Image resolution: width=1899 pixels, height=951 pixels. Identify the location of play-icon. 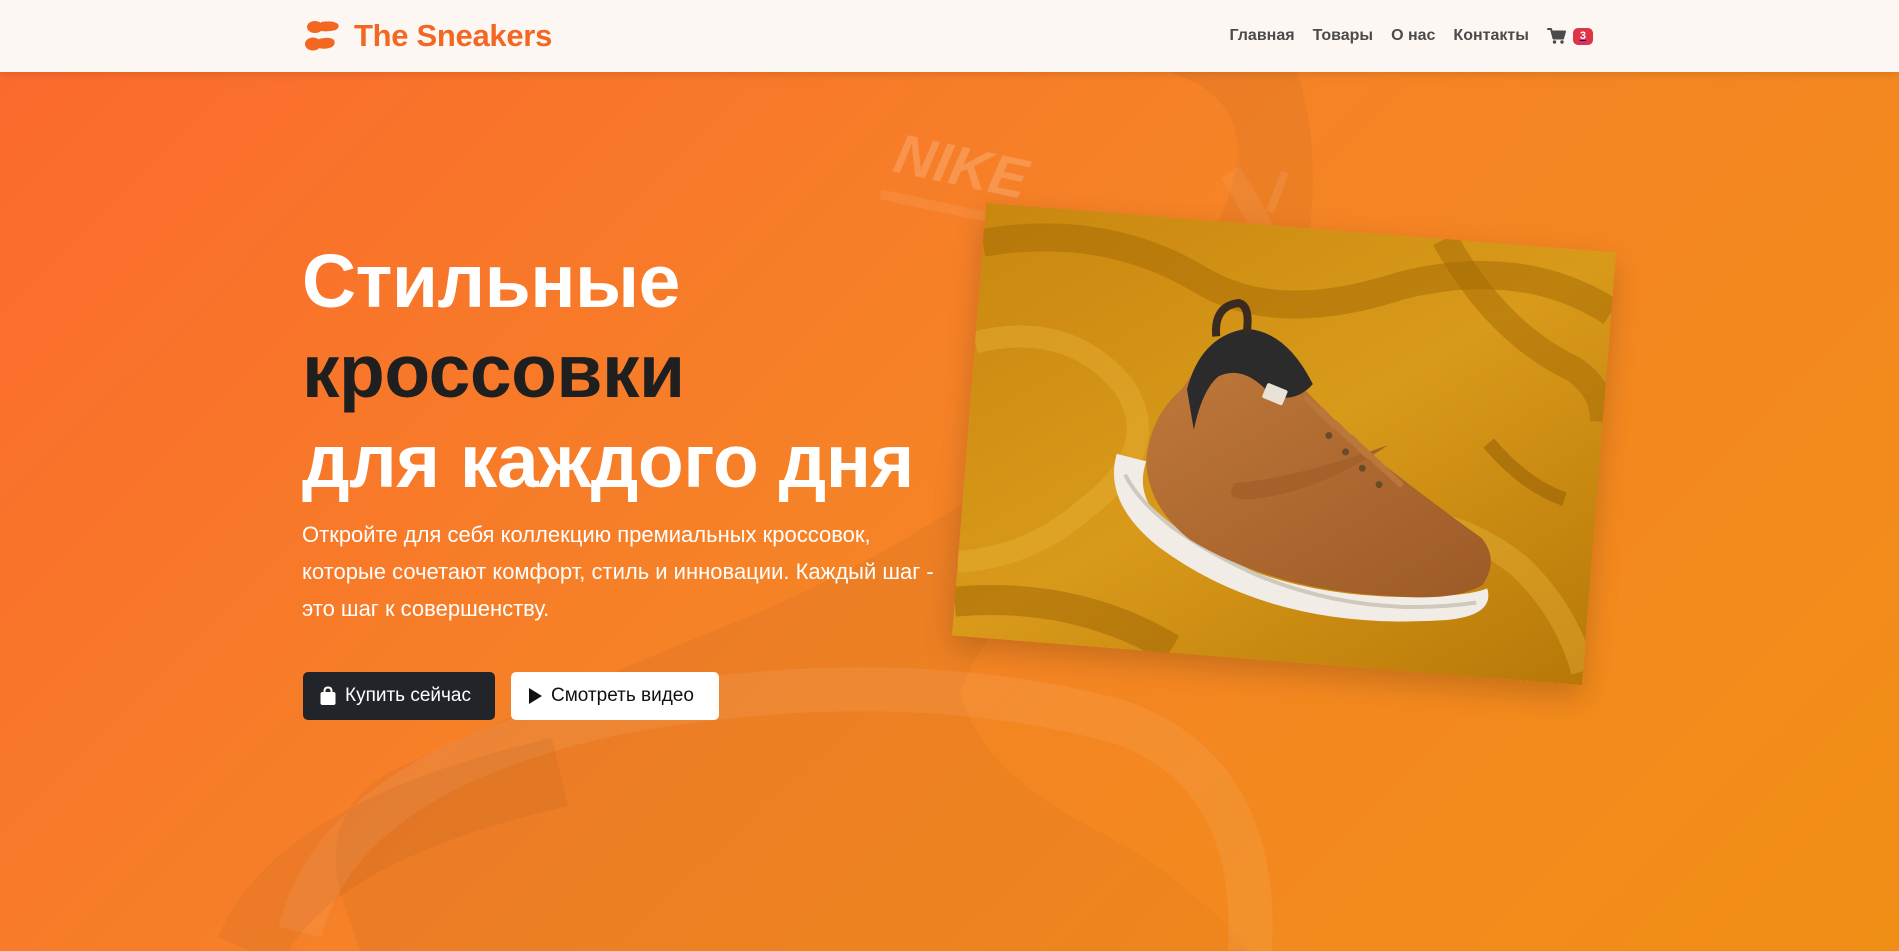
(535, 696).